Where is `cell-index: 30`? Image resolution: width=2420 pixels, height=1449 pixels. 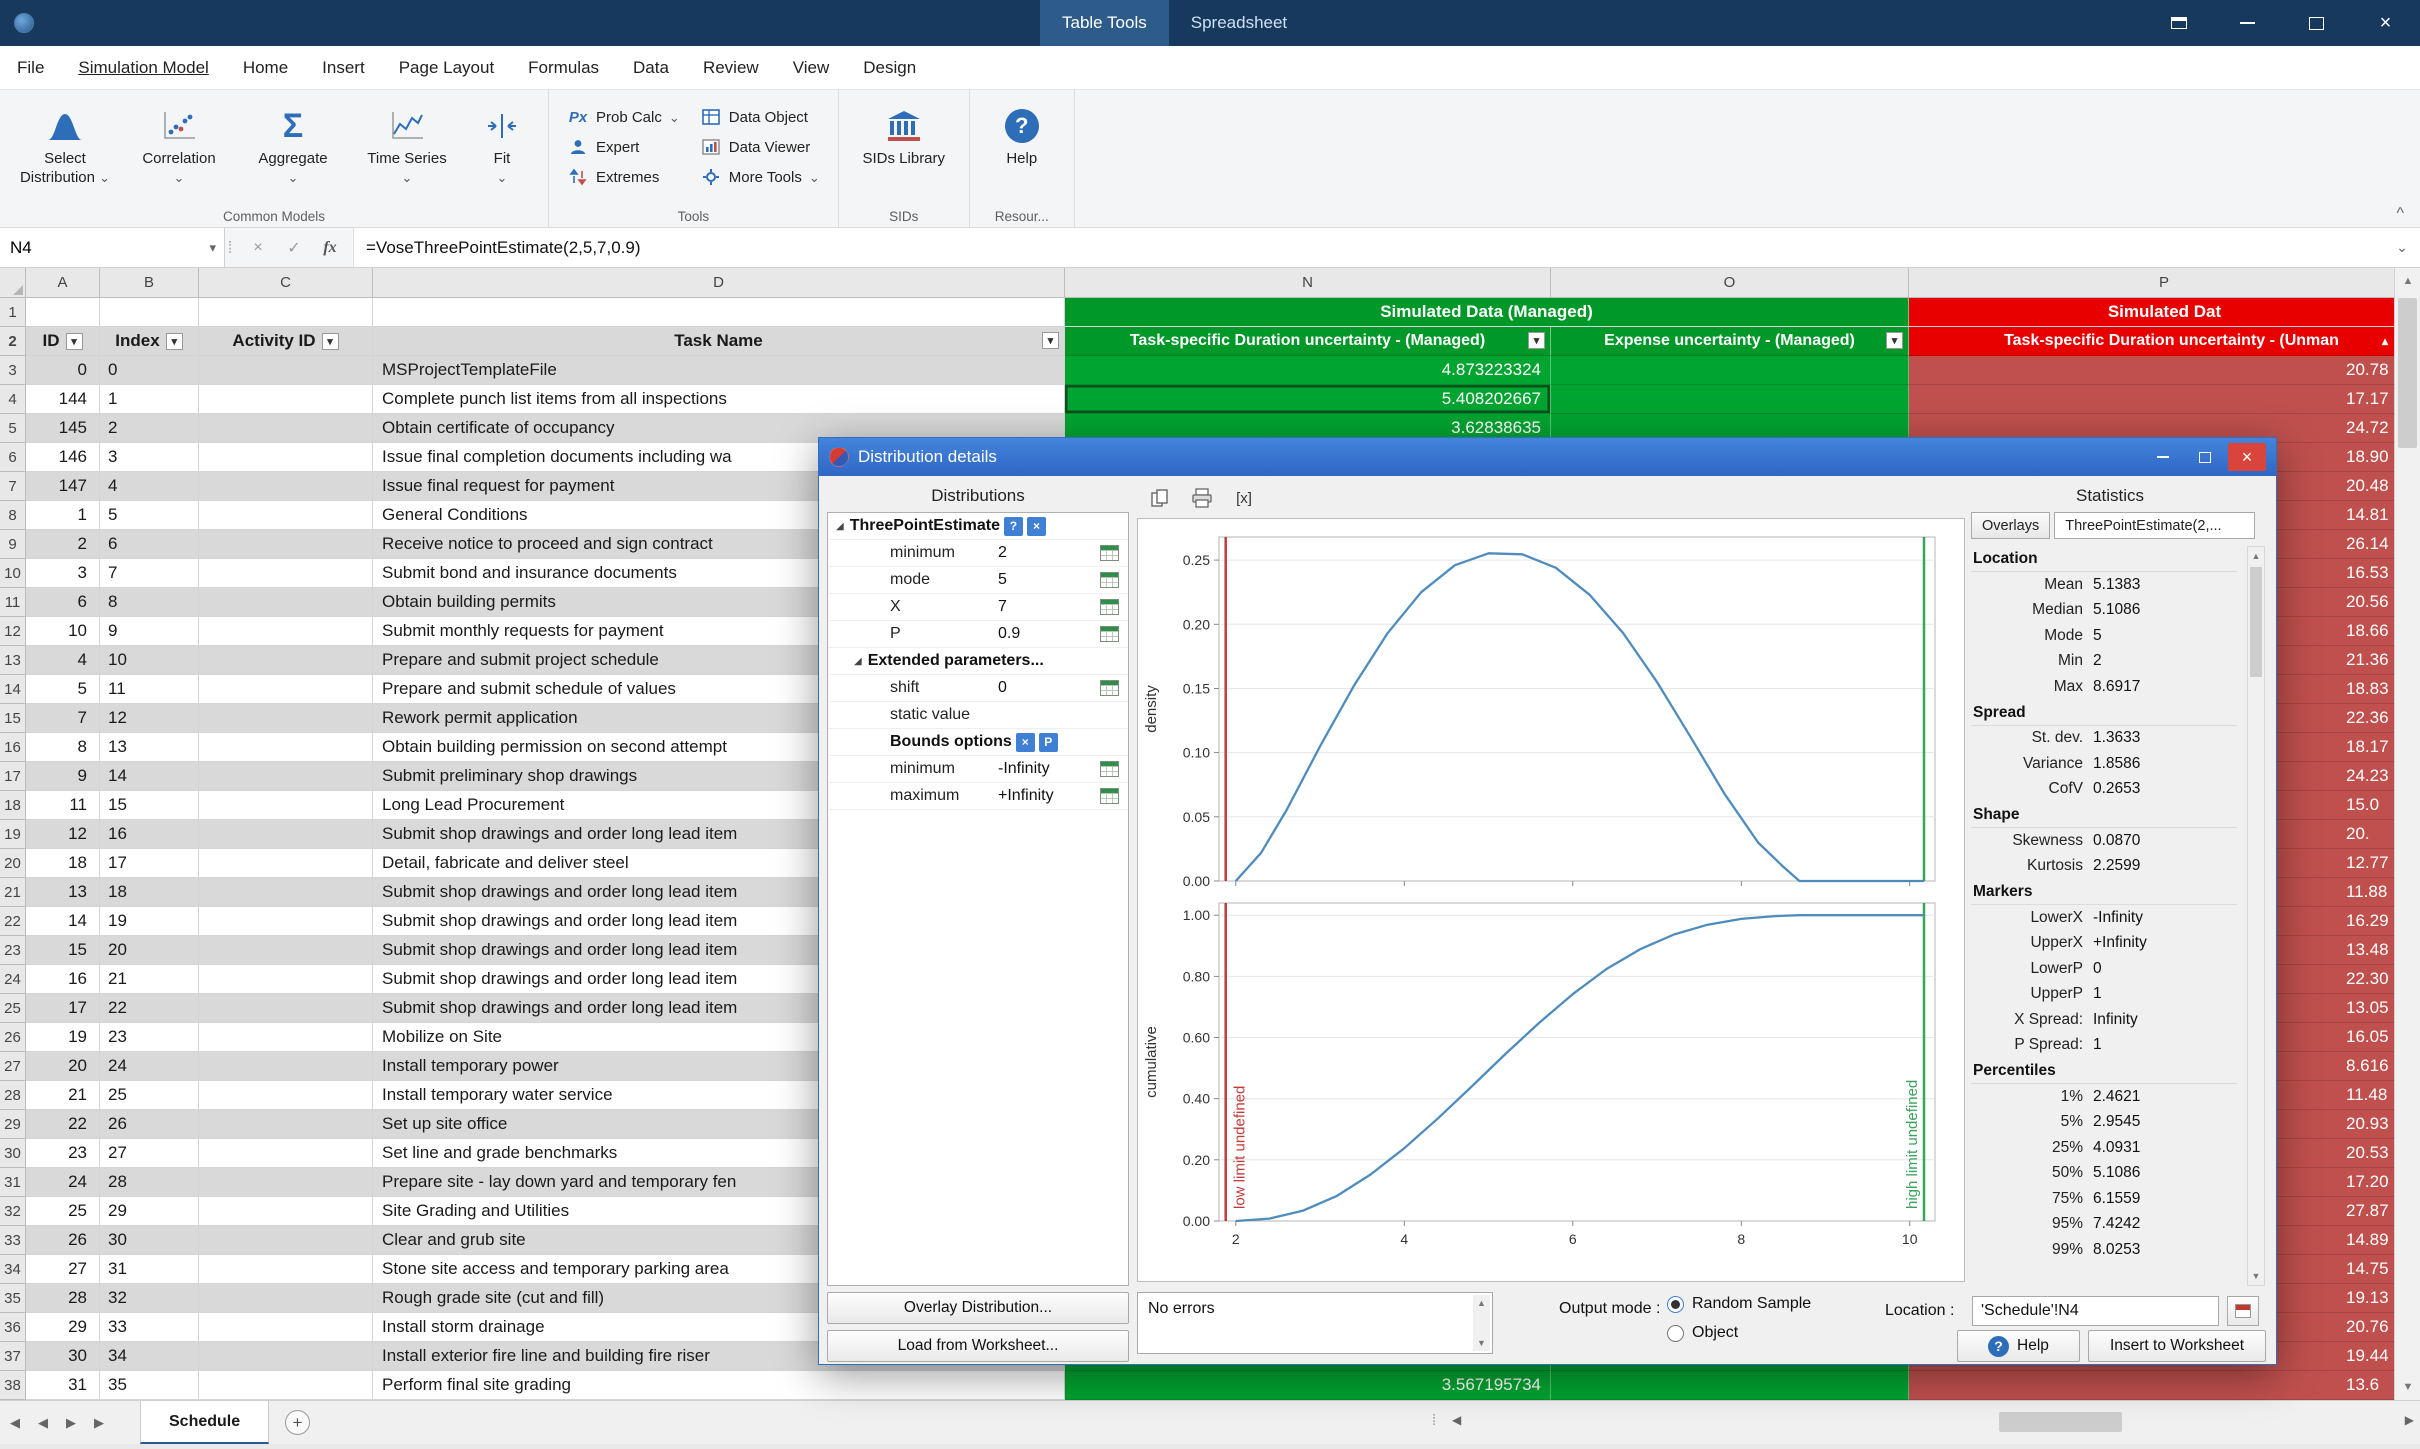
cell-index: 30 is located at coordinates (149, 1240).